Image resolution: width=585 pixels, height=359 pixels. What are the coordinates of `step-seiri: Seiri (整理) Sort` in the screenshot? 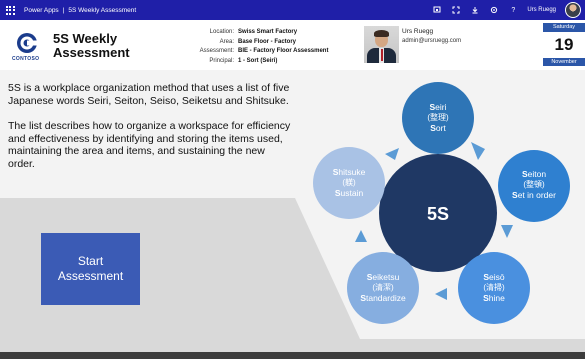 It's located at (438, 118).